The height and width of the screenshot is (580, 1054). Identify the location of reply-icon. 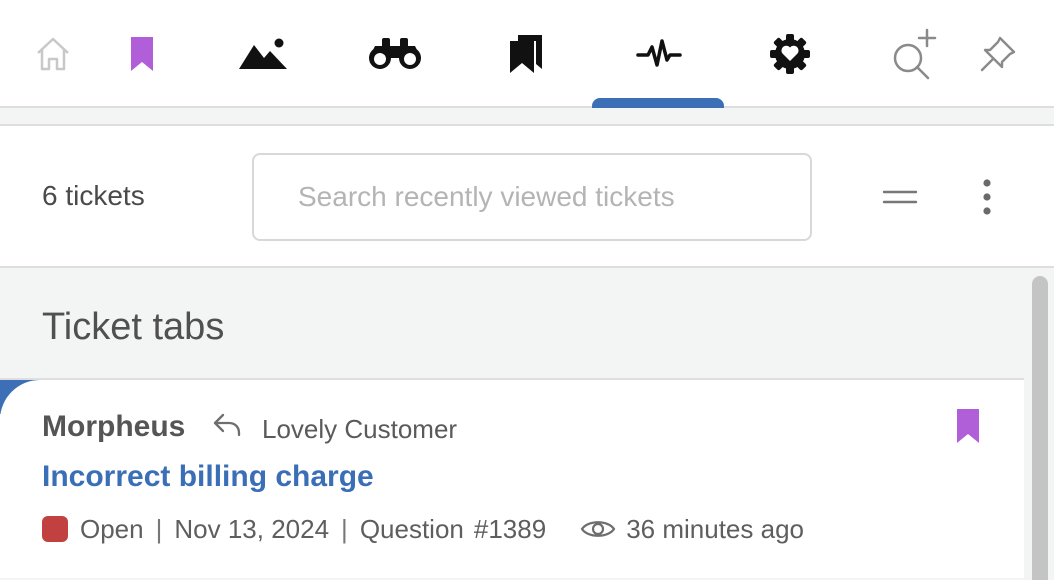
(227, 425).